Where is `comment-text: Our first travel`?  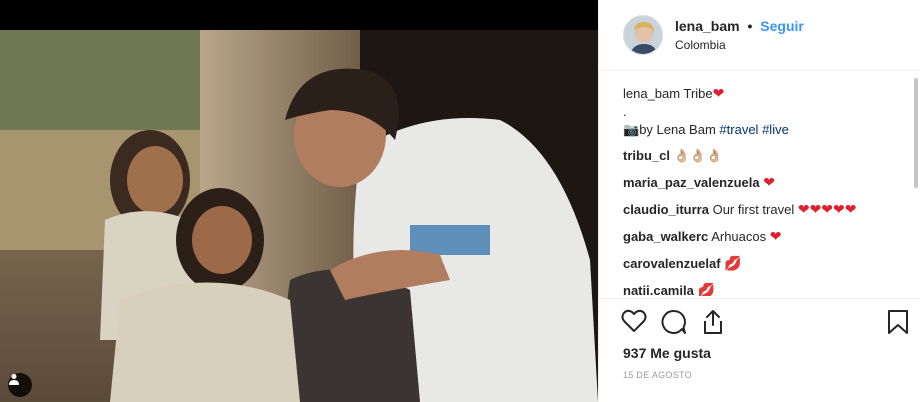 comment-text: Our first travel is located at coordinates (753, 209).